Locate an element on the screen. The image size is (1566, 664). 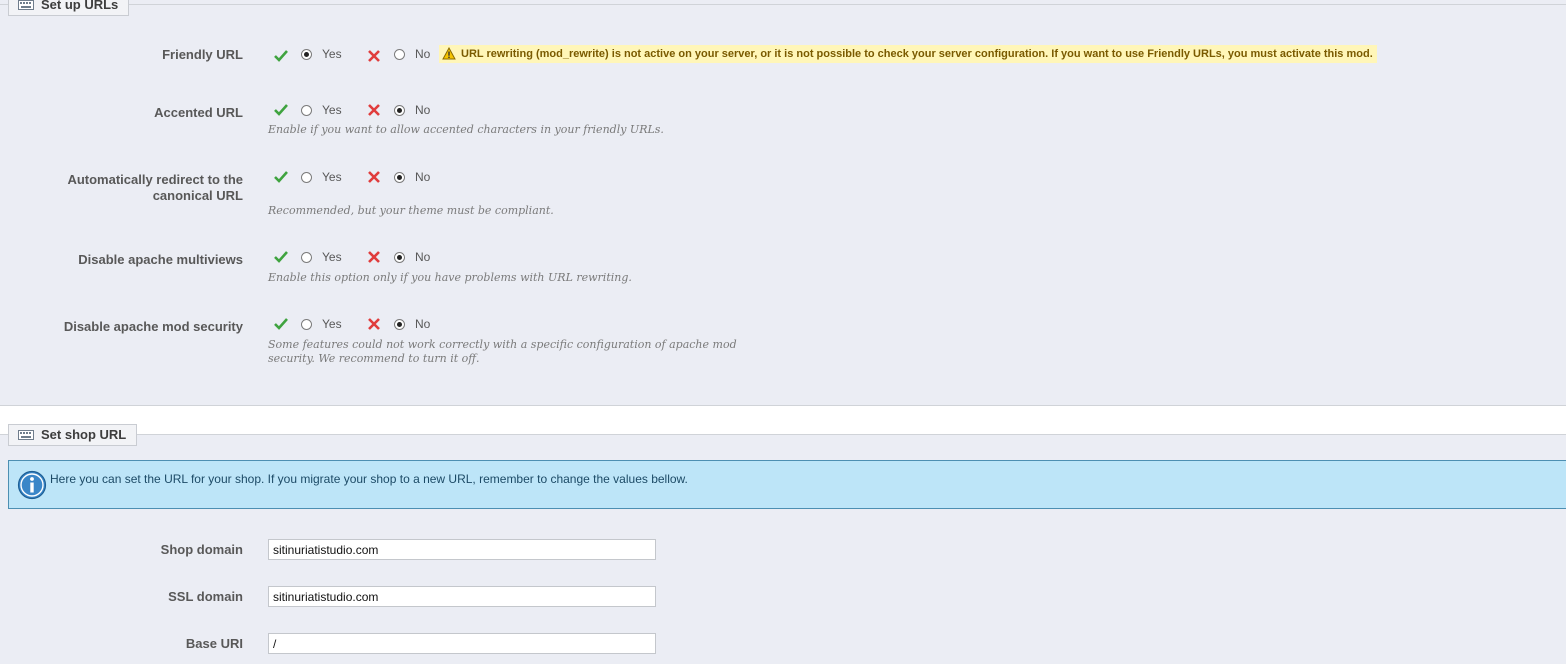
apache-mod-security-no-label: No is located at coordinates (423, 324).